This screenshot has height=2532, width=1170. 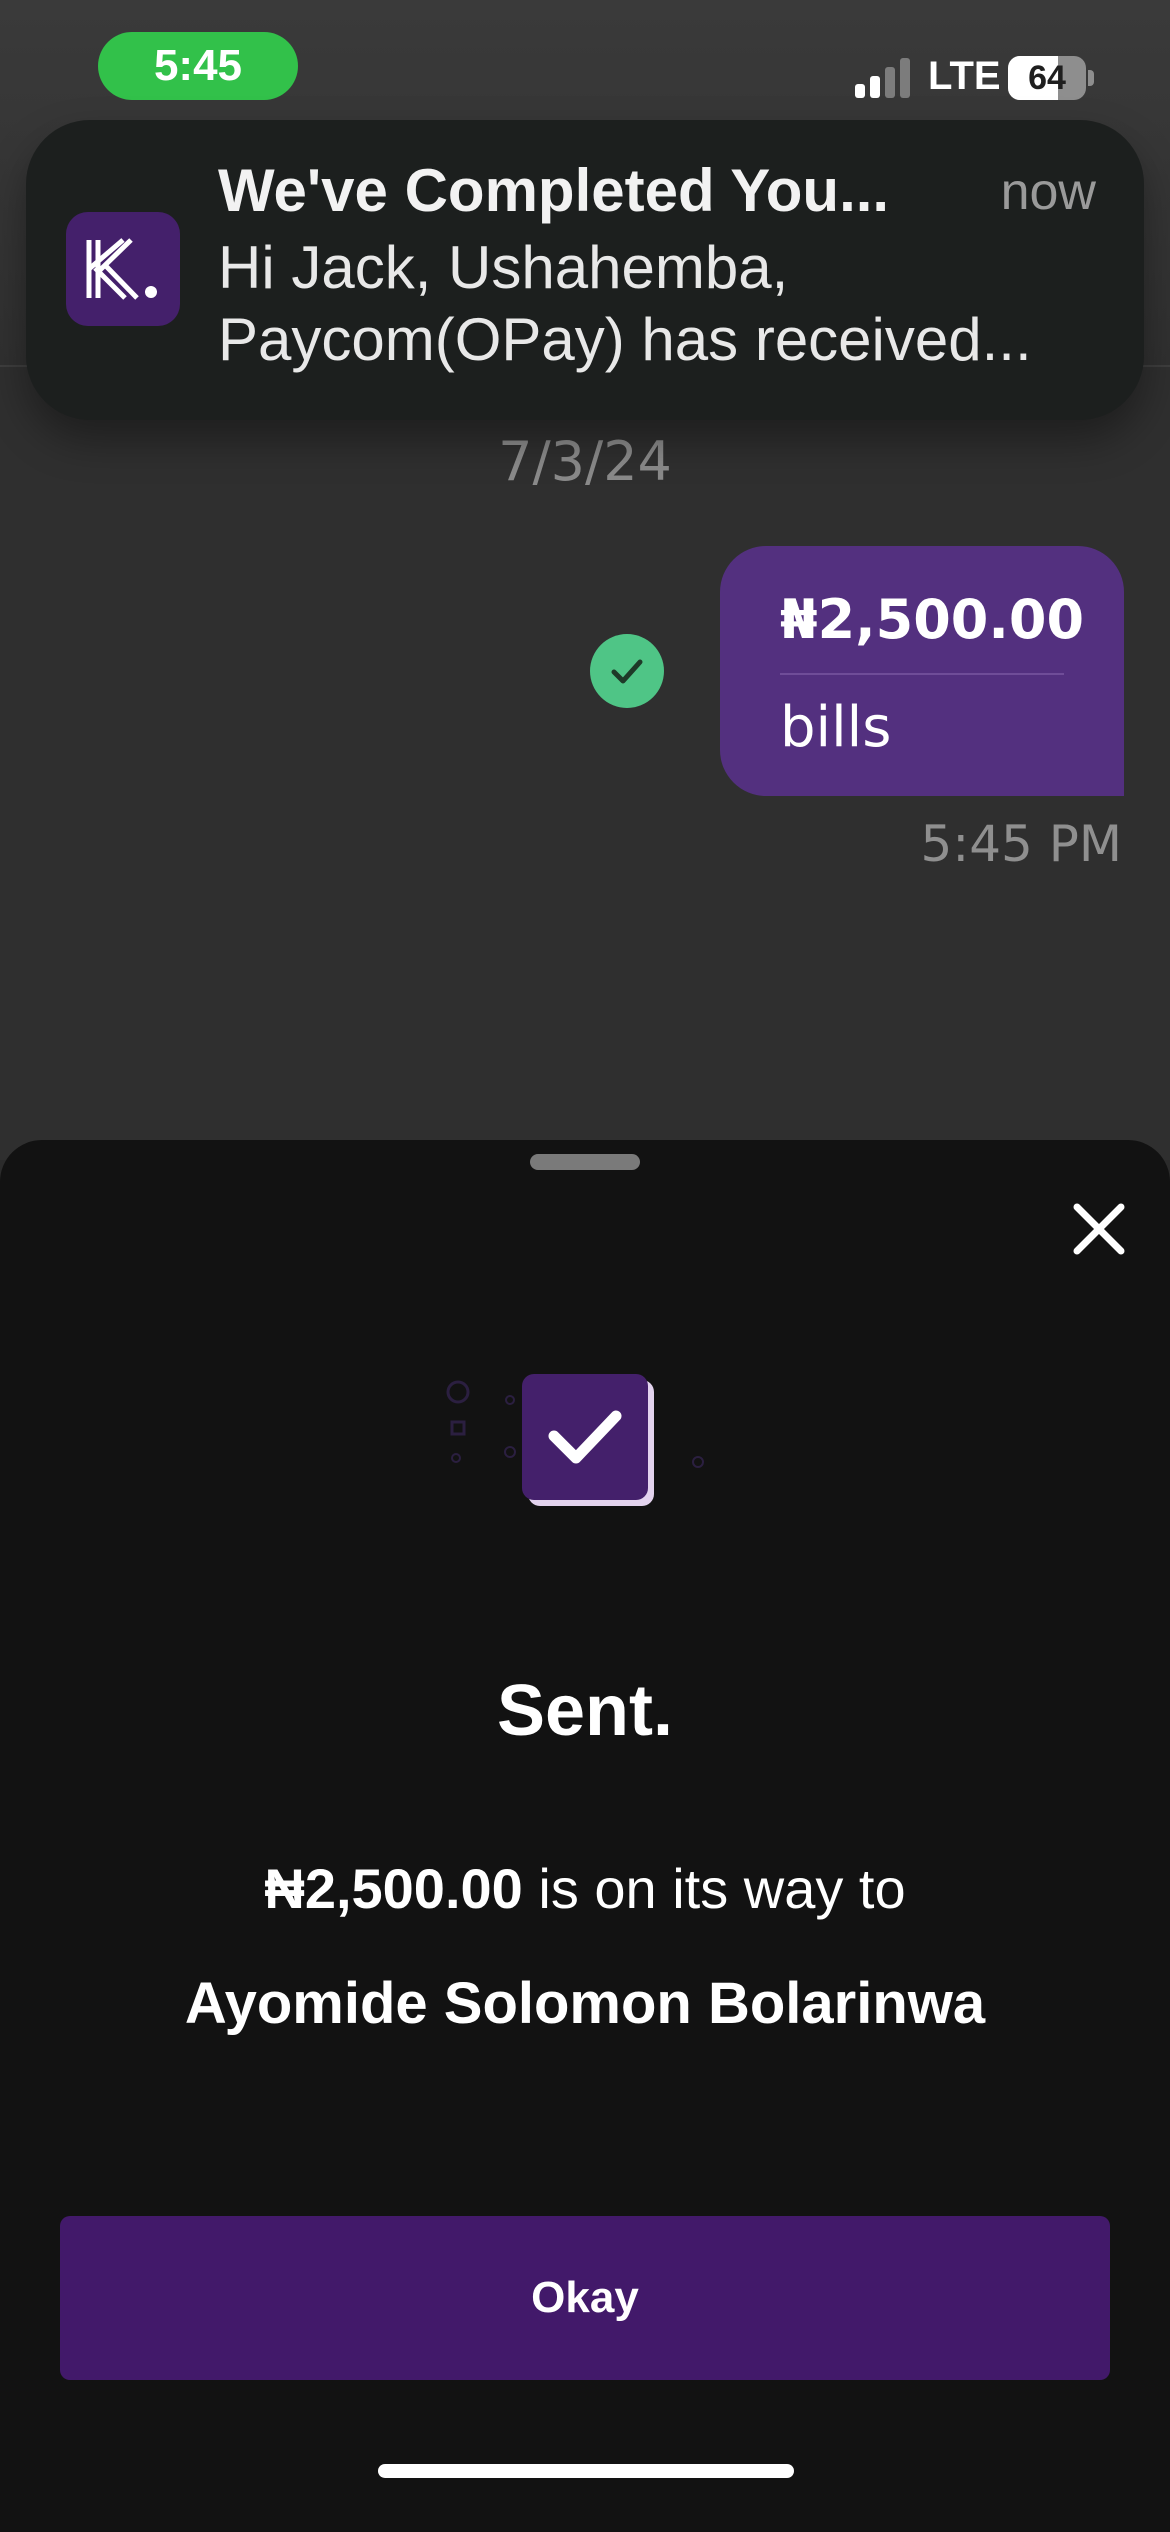 I want to click on checkbox-check-icon, so click(x=585, y=1437).